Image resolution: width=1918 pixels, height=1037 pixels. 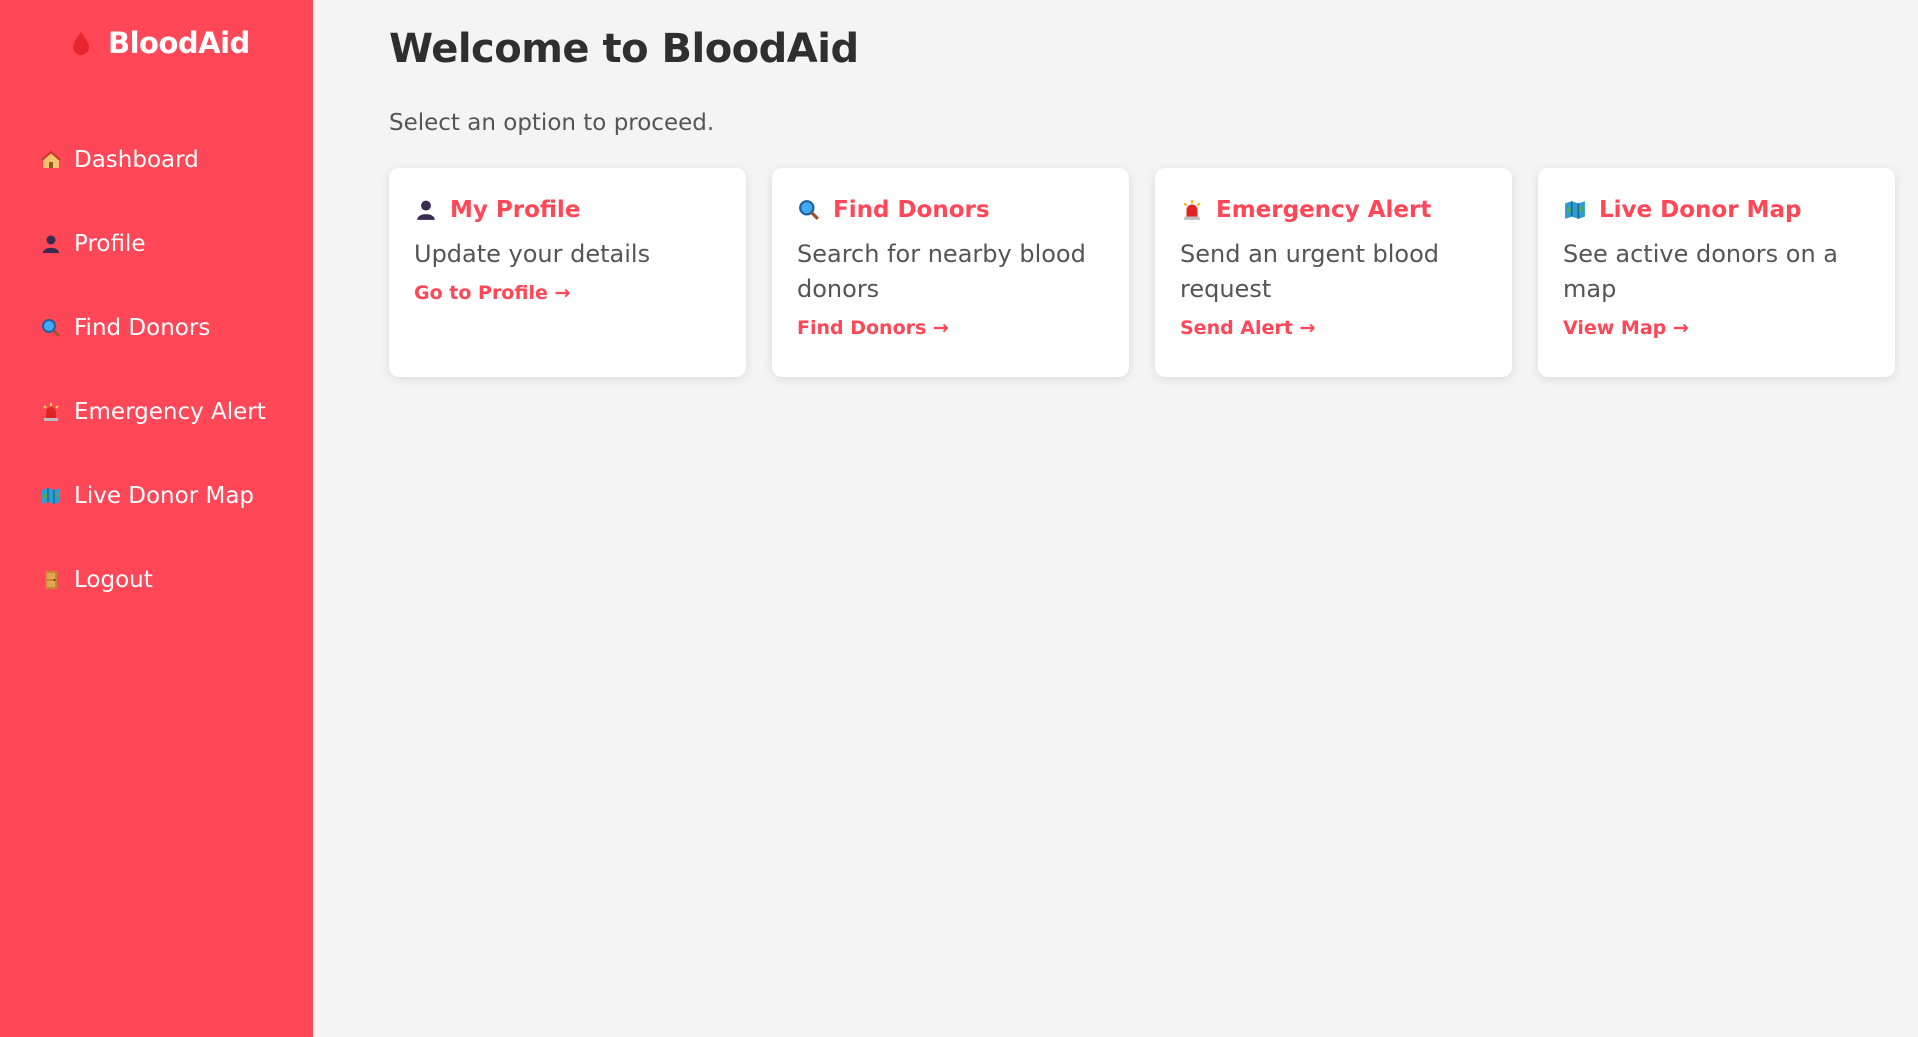 I want to click on brand: BloodAid, so click(x=161, y=43).